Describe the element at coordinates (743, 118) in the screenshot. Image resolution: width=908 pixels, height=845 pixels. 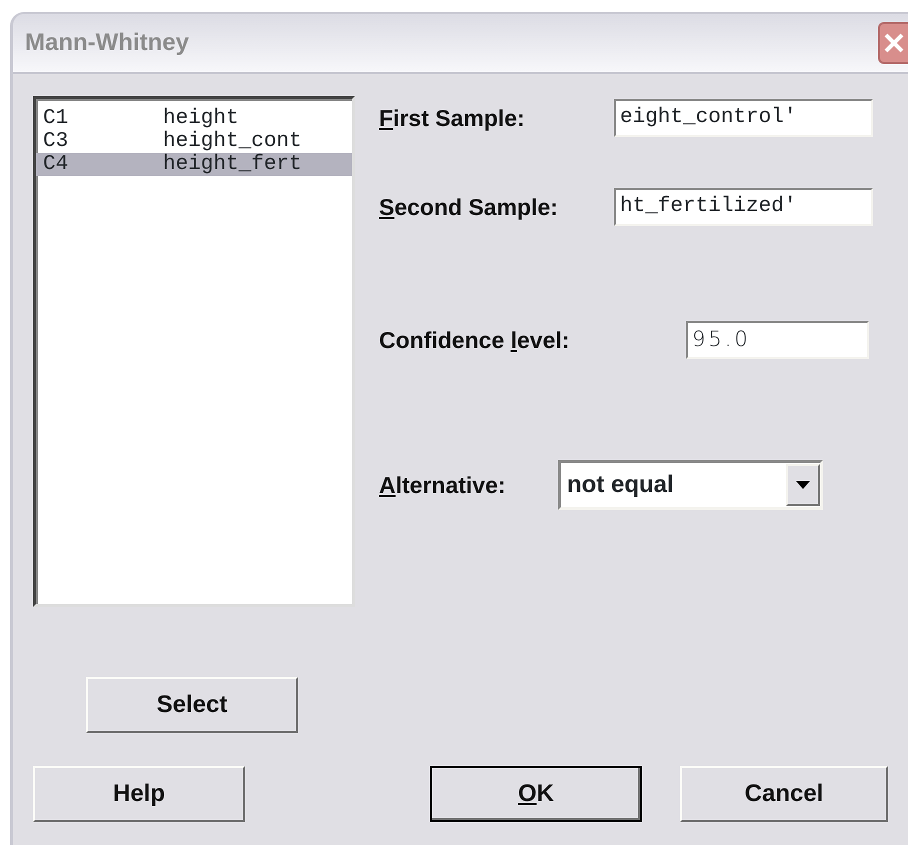
I see `input-field: eight_control'` at that location.